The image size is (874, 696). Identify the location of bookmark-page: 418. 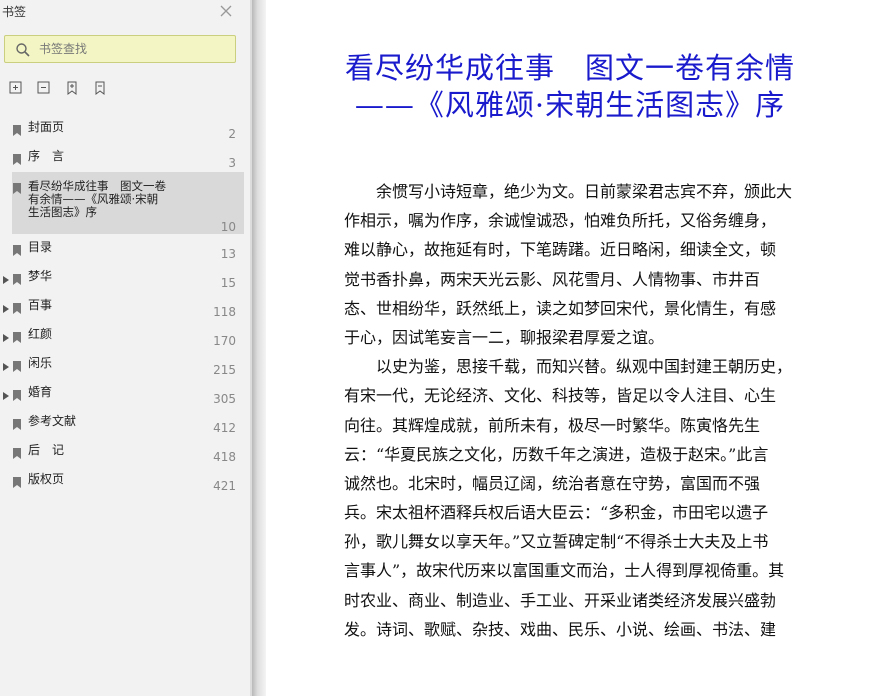
(224, 457).